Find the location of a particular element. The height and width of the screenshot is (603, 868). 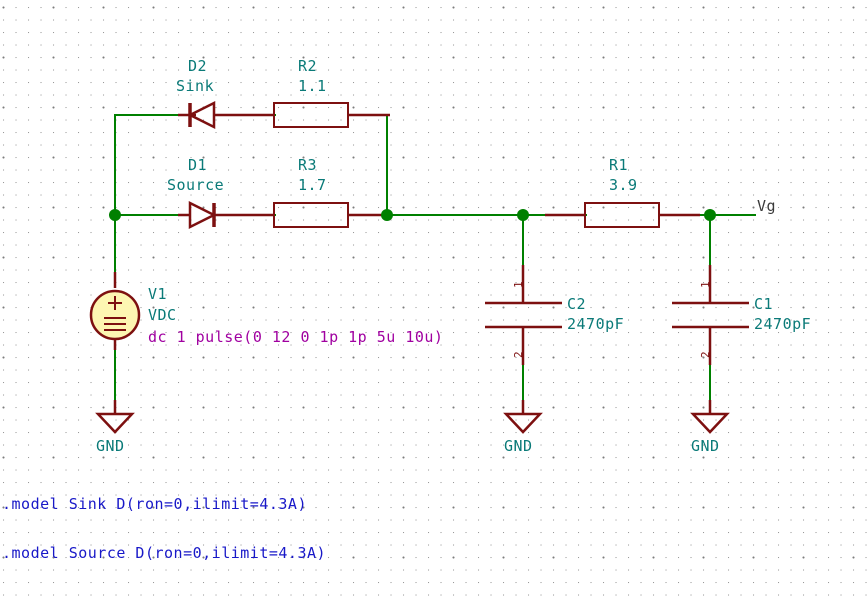

r2-value-label: 1.1 is located at coordinates (312, 86).